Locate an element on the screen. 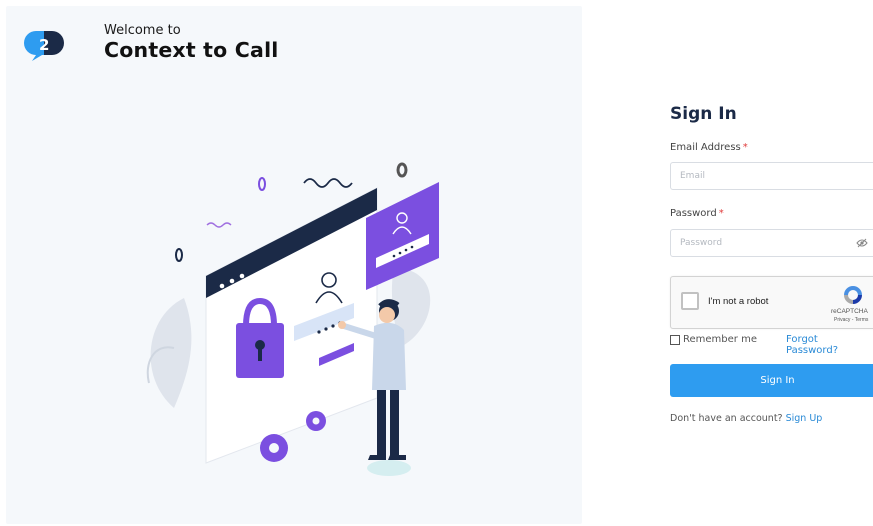  remember-me: Remember me is located at coordinates (713, 339).